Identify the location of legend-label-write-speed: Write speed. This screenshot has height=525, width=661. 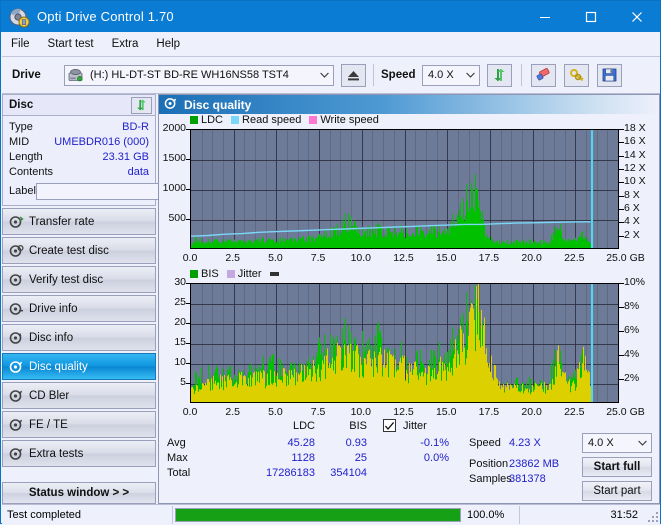
(349, 120).